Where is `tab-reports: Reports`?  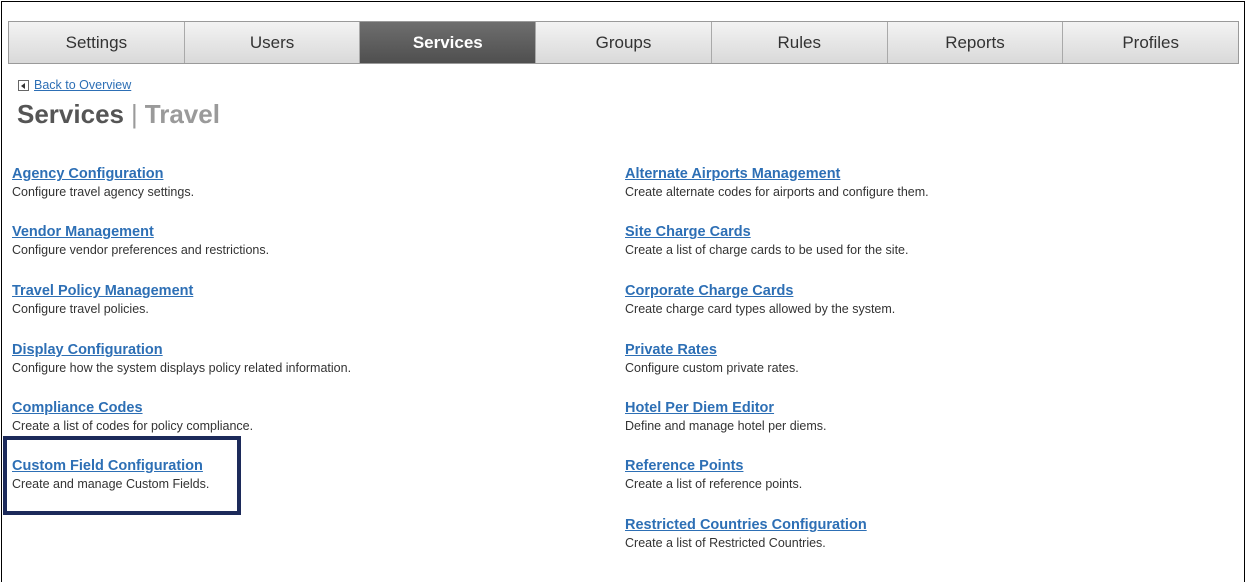
tab-reports: Reports is located at coordinates (975, 42).